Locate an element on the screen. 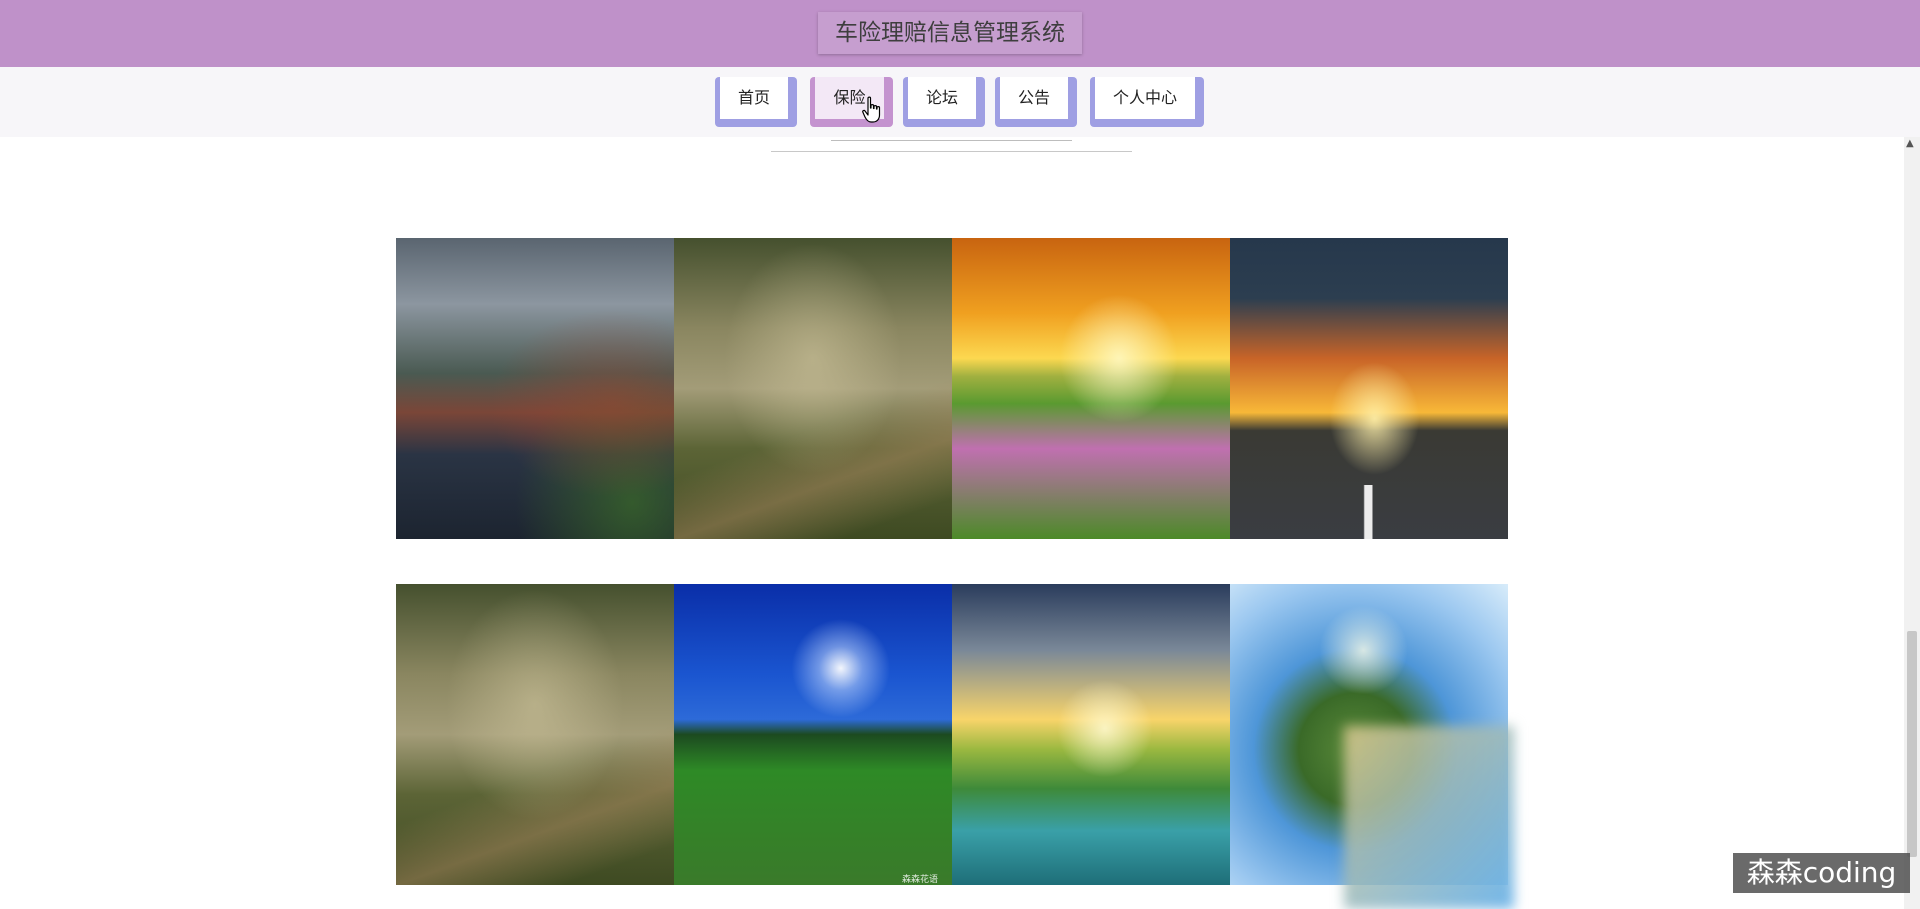  page-title: 车险理赔信息管理系统 is located at coordinates (950, 33).